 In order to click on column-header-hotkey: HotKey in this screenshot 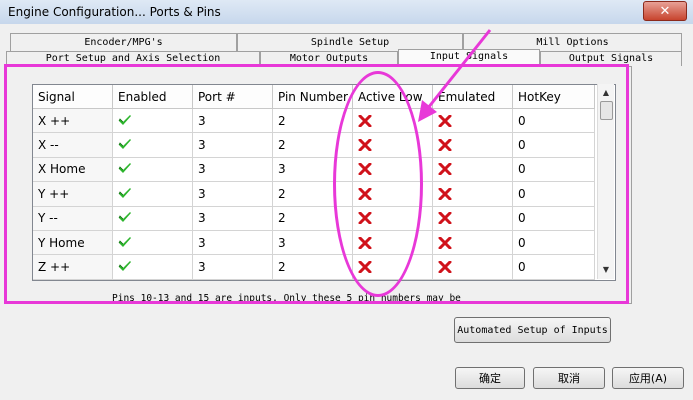, I will do `click(554, 97)`.